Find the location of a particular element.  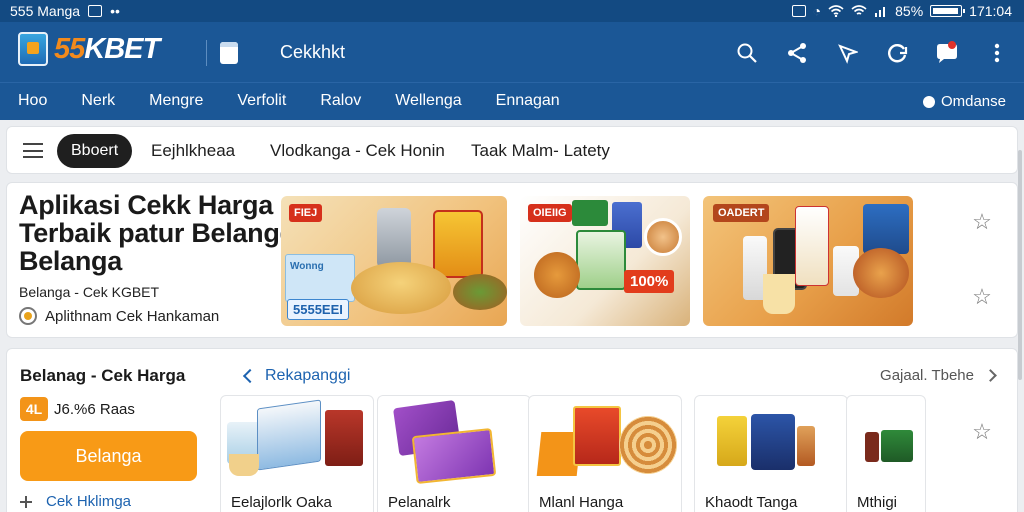

battery-icon is located at coordinates (948, 11).